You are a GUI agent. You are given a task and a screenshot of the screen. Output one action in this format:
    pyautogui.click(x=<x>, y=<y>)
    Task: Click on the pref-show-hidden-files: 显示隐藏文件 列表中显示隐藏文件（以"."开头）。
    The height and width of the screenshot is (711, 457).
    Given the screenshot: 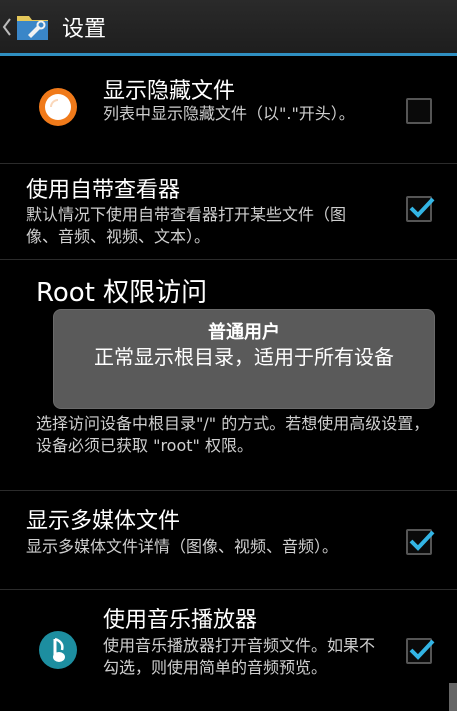 What is the action you would take?
    pyautogui.click(x=228, y=111)
    